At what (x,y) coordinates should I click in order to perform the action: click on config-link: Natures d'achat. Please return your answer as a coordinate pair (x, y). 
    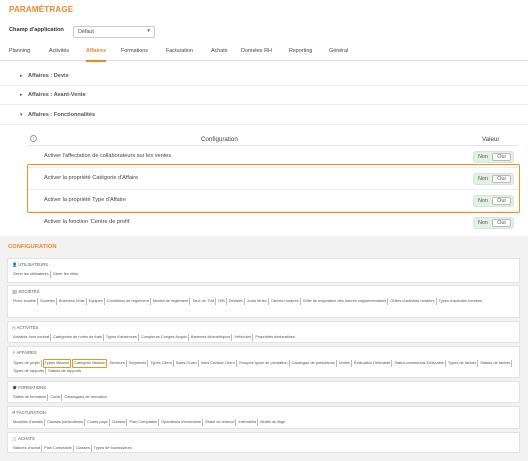
    Looking at the image, I should click on (27, 448).